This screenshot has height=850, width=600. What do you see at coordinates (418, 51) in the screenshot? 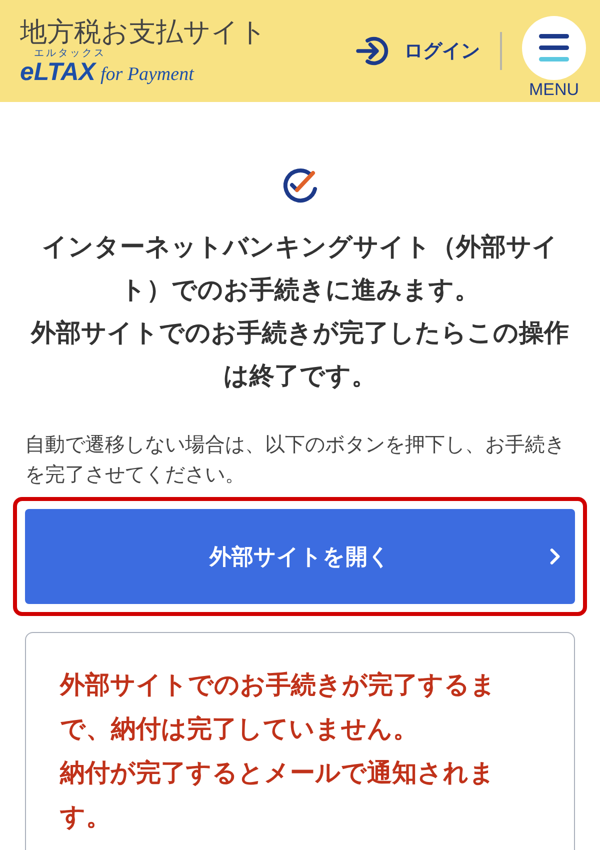
I see `login-link: ログイン` at bounding box center [418, 51].